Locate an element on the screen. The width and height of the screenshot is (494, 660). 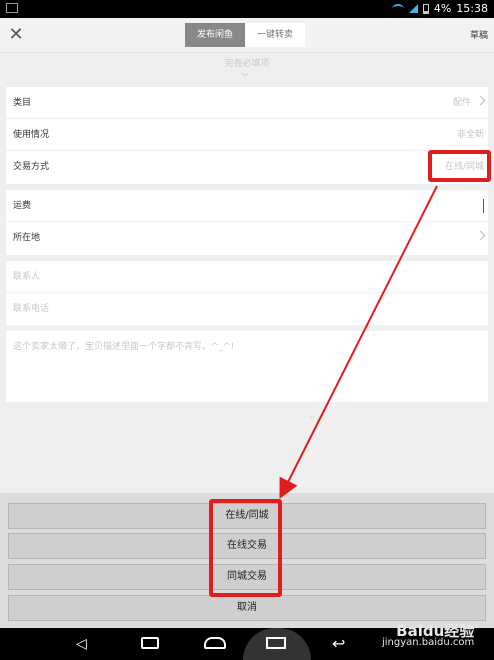
watermark-url: jingyan.baidu.com is located at coordinates (428, 642).